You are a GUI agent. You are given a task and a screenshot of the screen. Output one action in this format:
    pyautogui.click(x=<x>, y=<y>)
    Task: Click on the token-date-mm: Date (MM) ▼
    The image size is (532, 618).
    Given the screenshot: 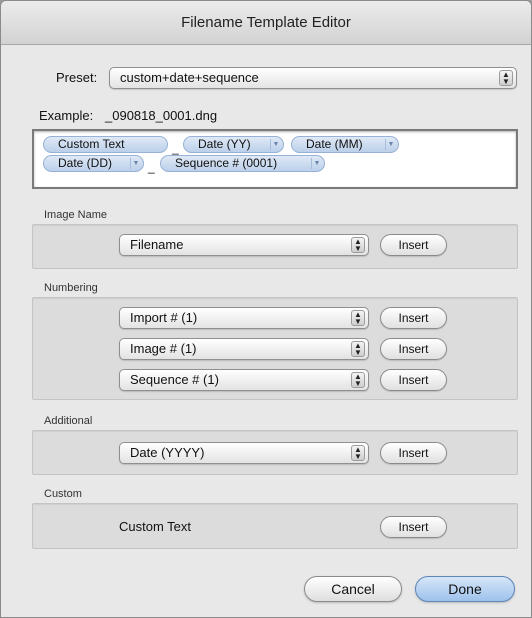 What is the action you would take?
    pyautogui.click(x=345, y=144)
    